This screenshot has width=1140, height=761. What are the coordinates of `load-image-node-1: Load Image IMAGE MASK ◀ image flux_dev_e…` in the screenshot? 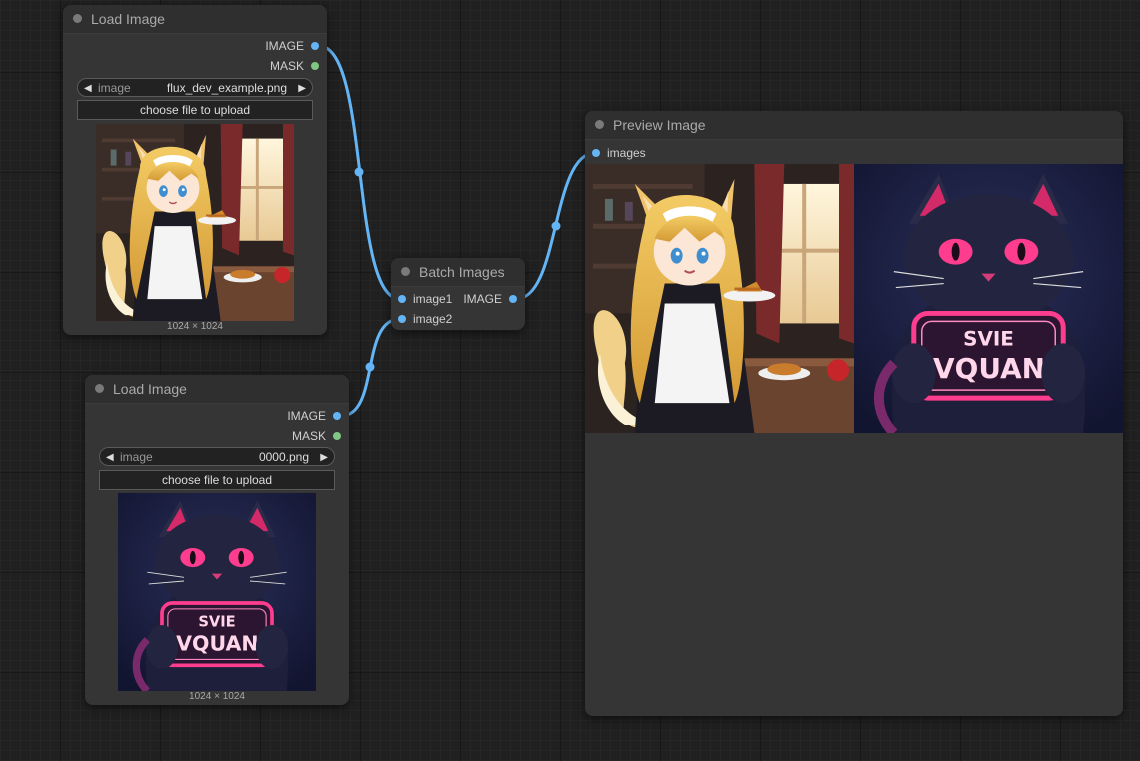 It's located at (195, 170).